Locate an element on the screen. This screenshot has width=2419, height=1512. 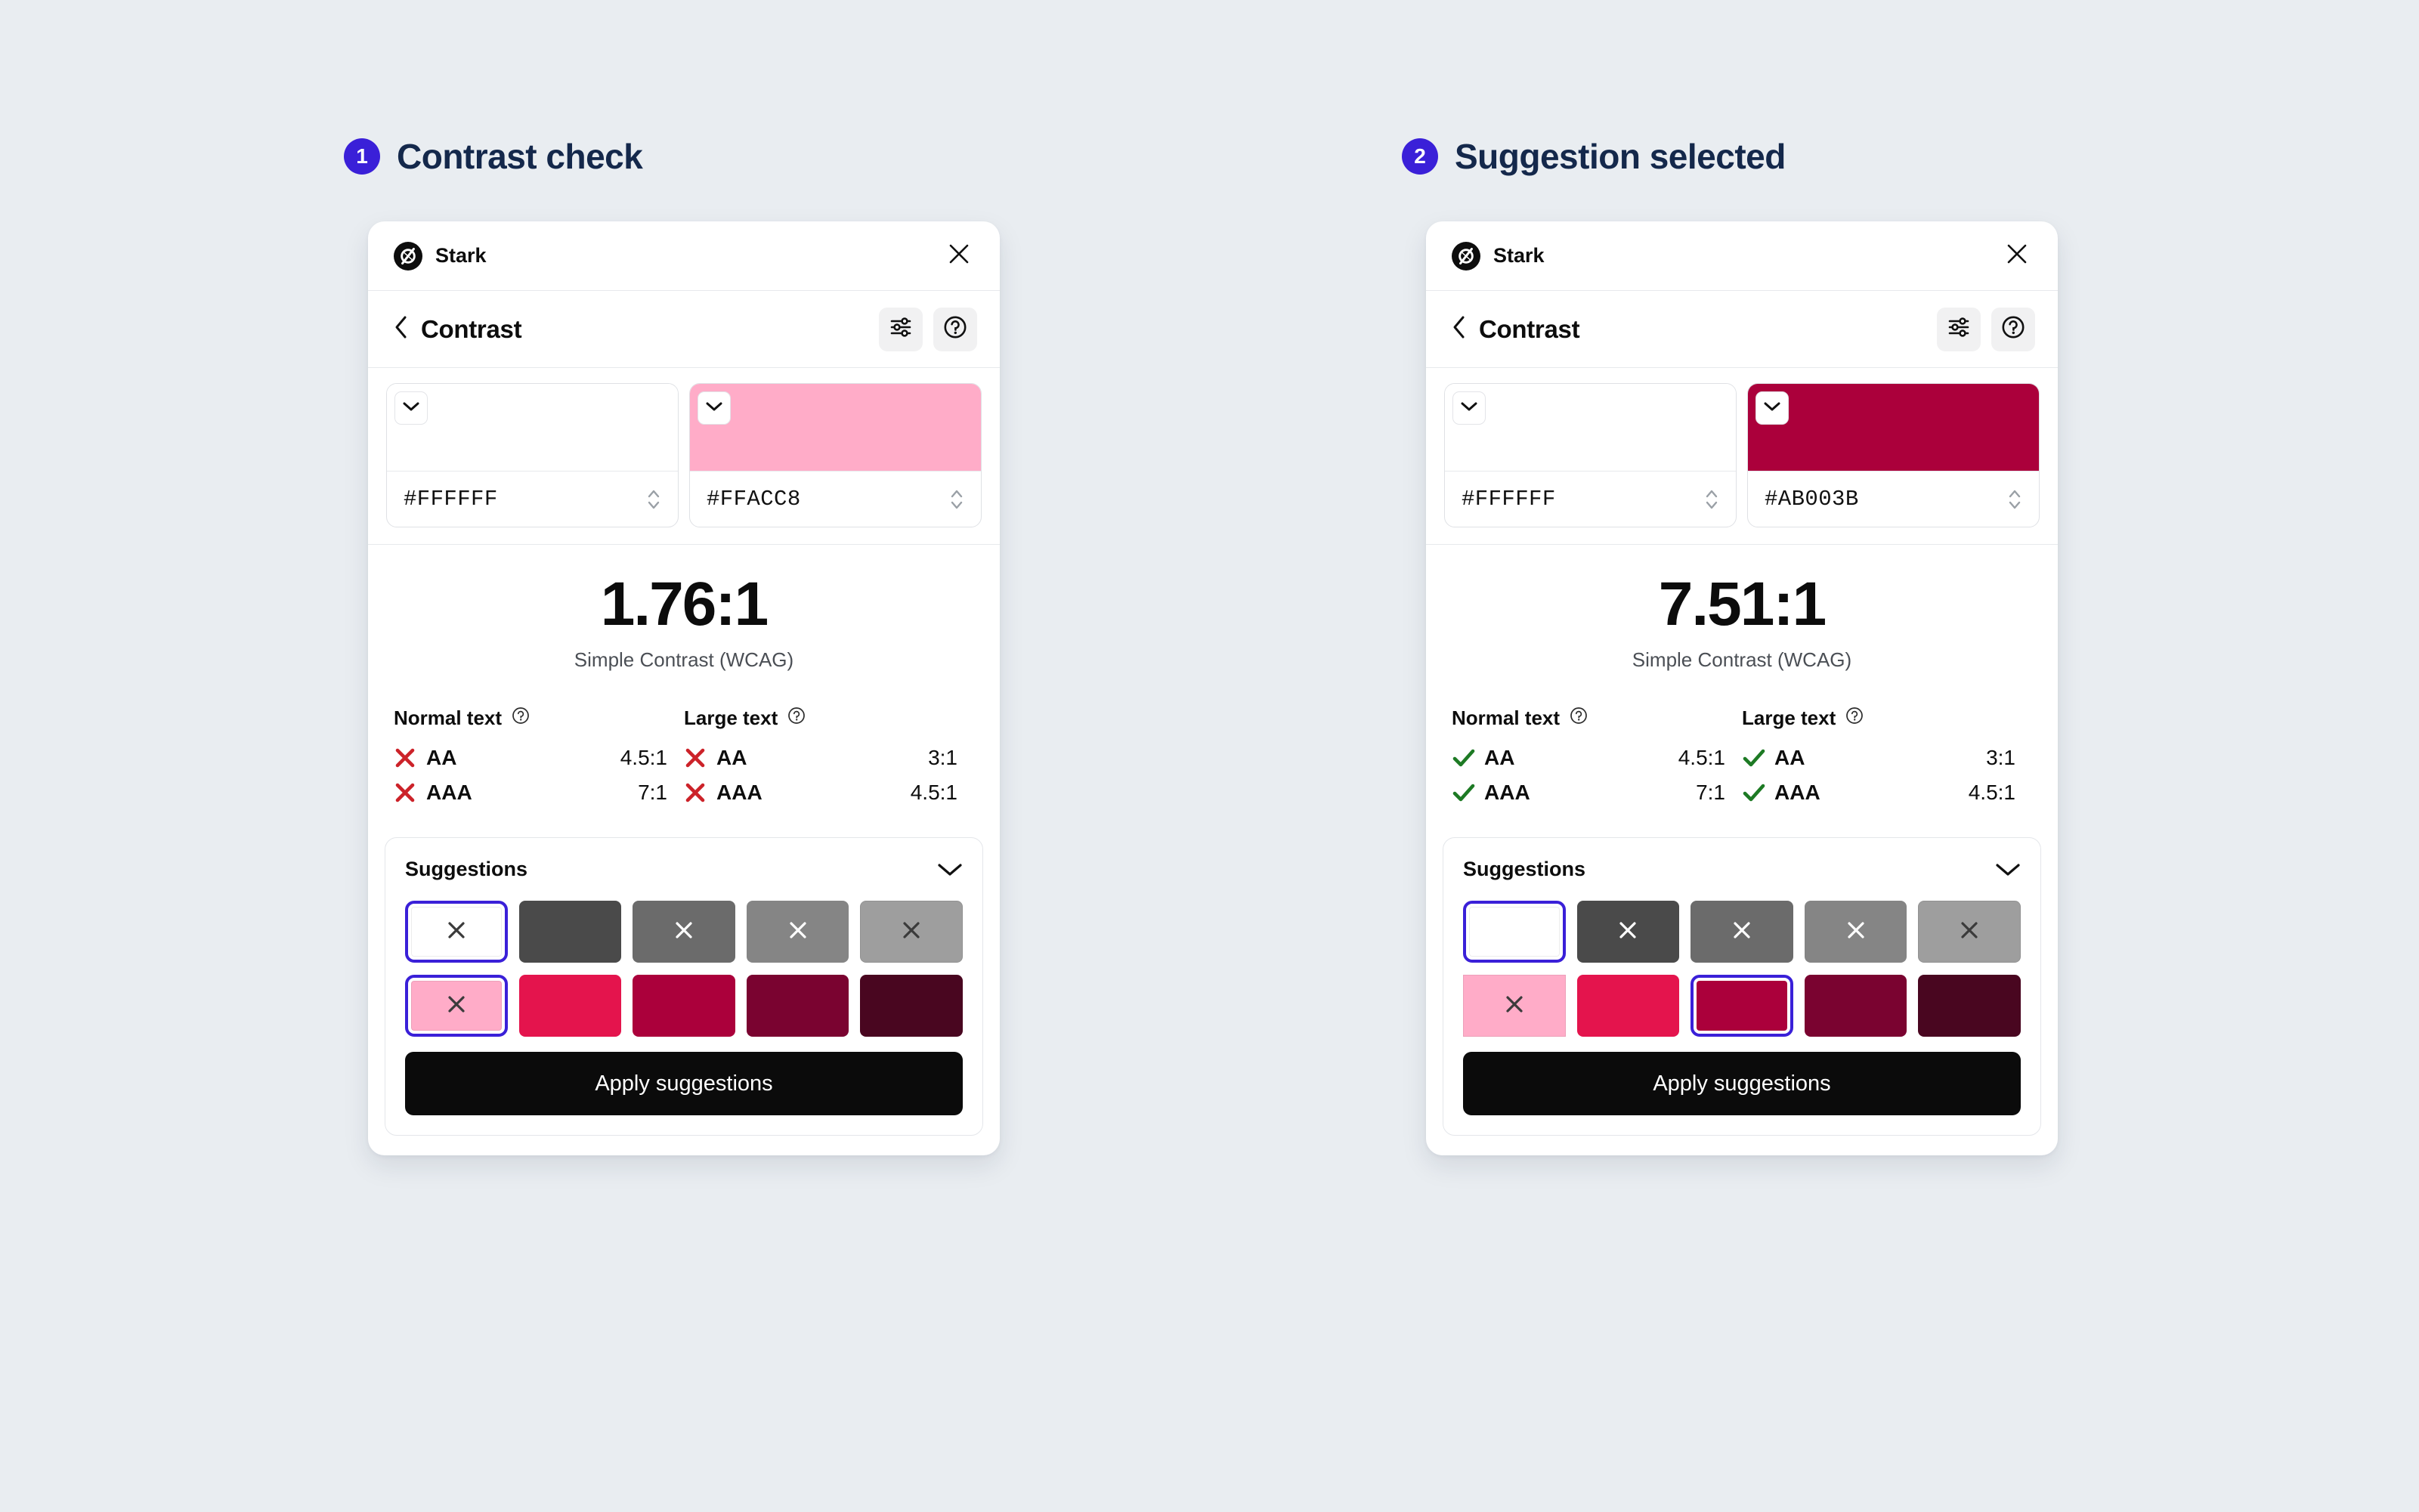
question-circle-icon is located at coordinates (955, 329).